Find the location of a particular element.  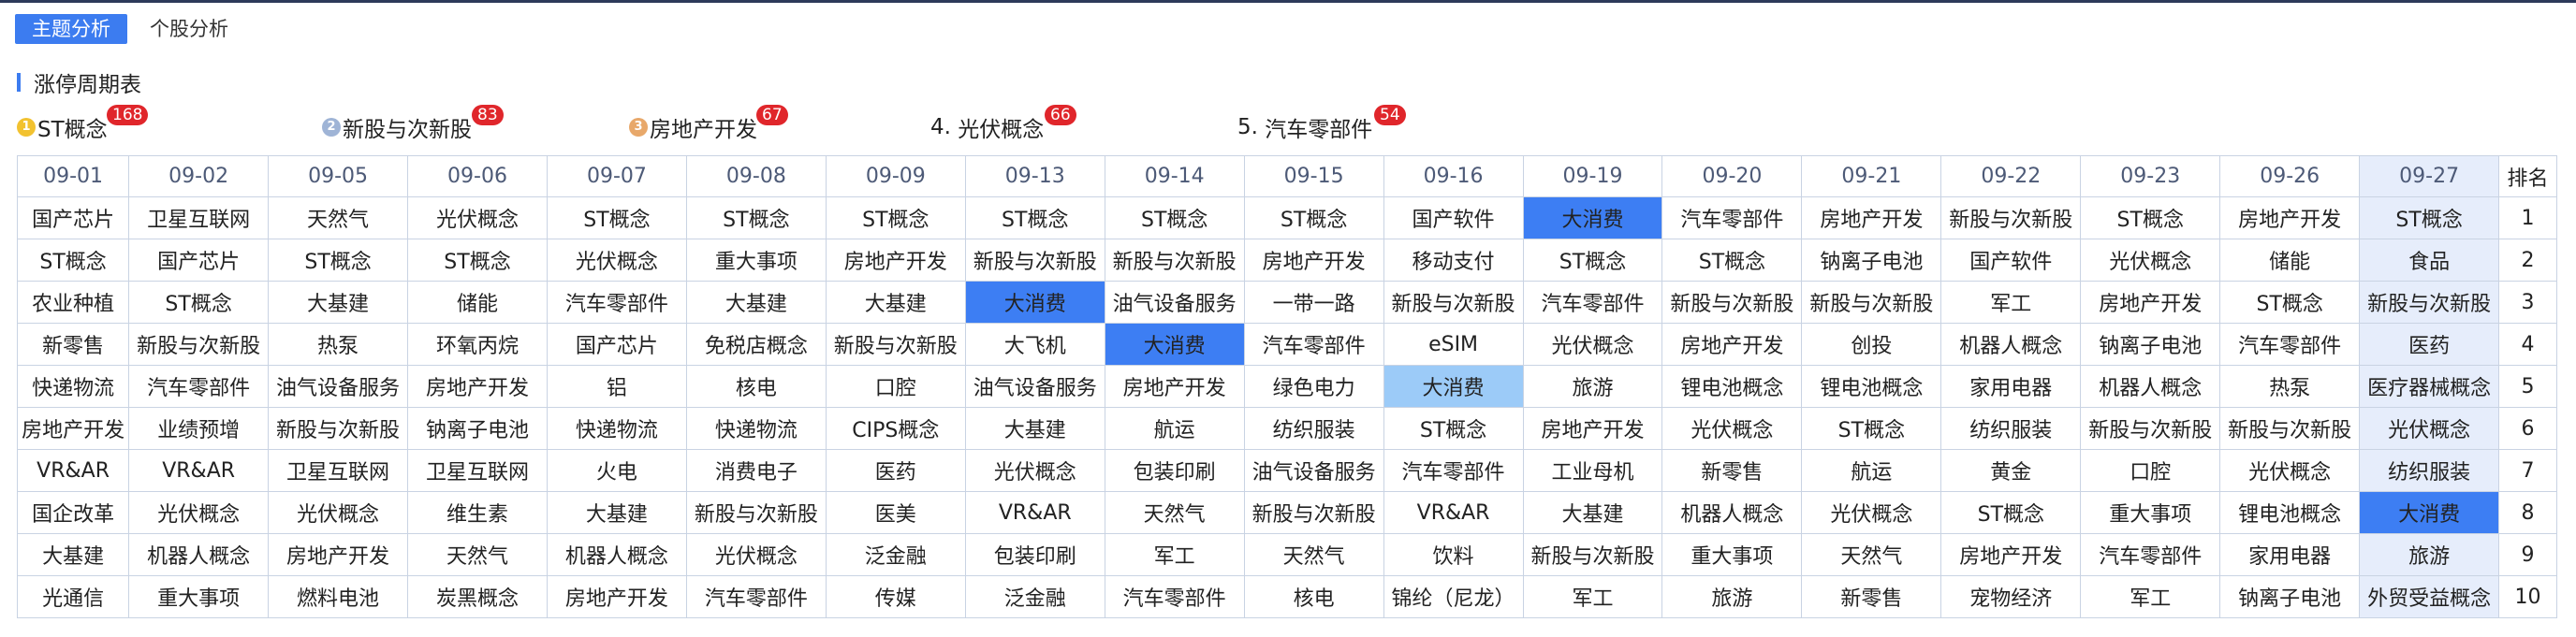

theme-cell: 医药 is located at coordinates (895, 470).